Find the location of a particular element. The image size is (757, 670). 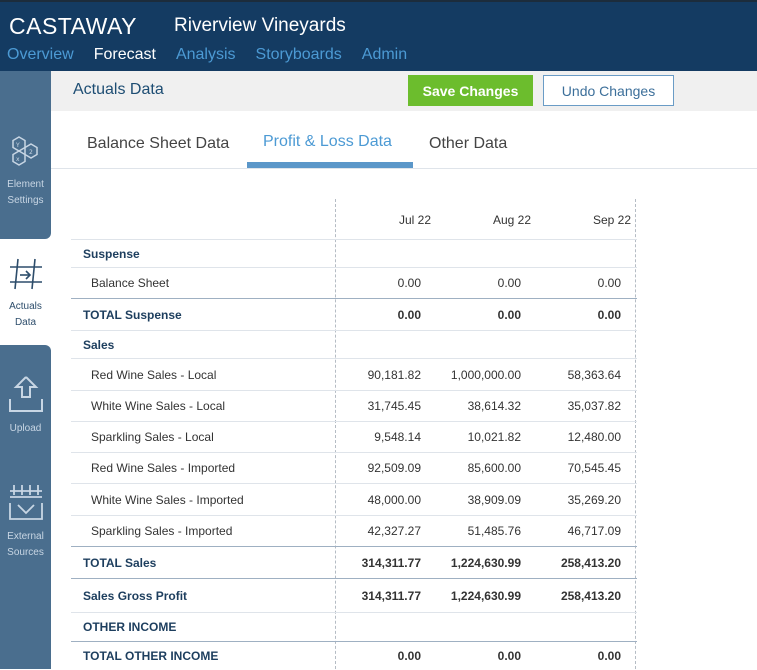

row-label: Suspense is located at coordinates (111, 253).